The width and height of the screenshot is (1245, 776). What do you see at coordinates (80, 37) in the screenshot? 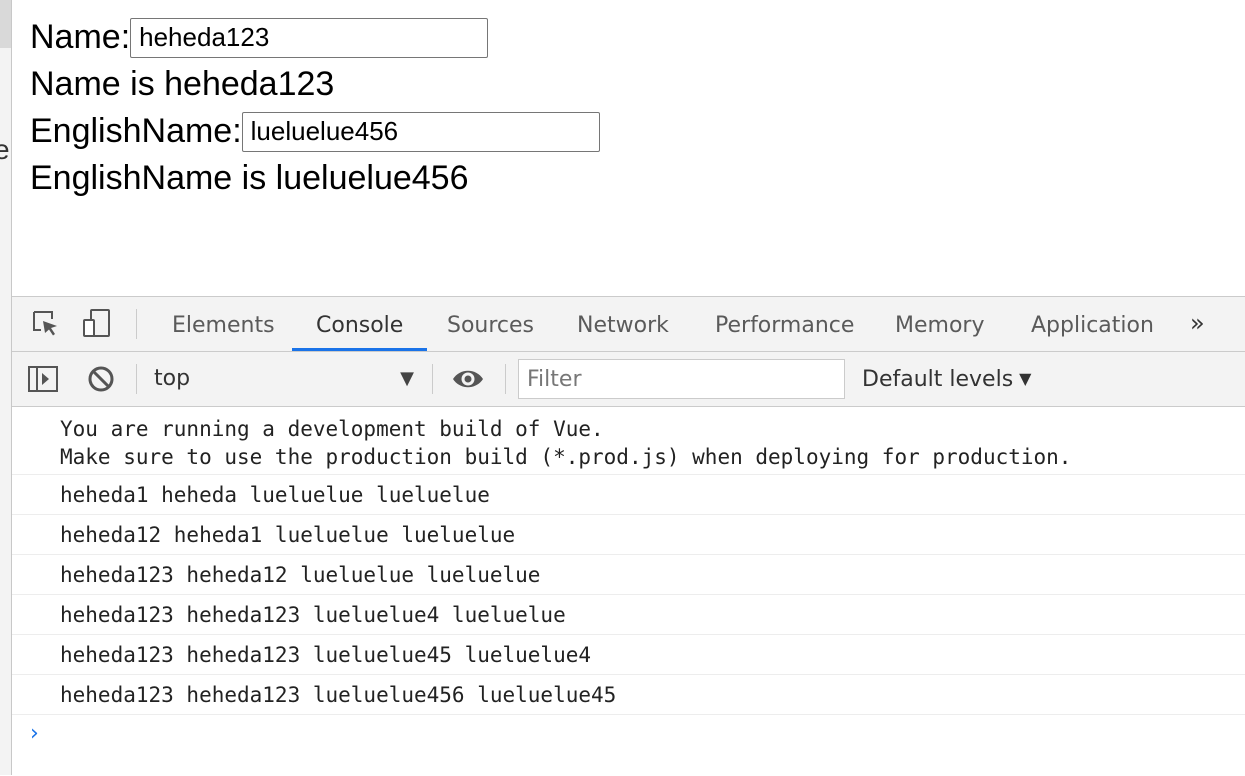
I see `name-label: Name:` at bounding box center [80, 37].